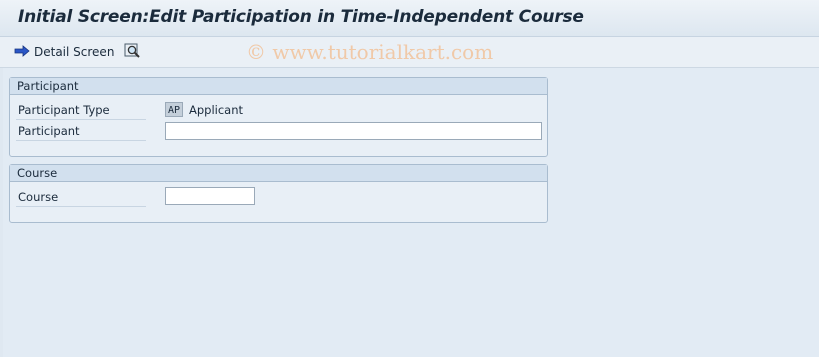  I want to click on magnifier-icon, so click(133, 51).